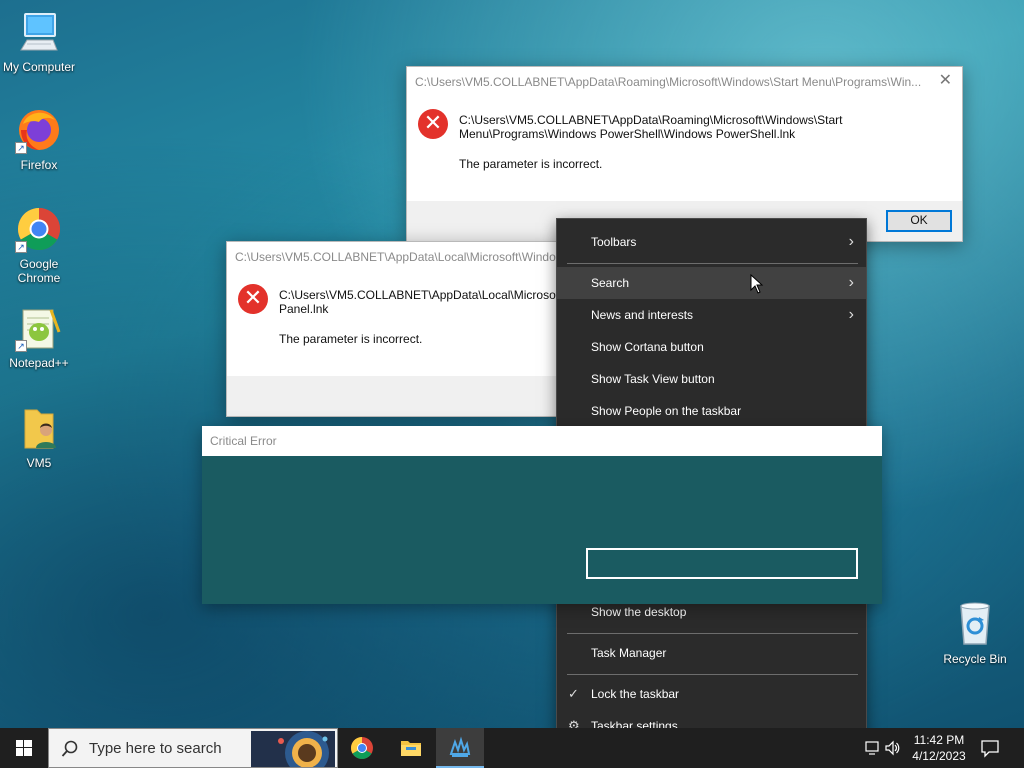 The width and height of the screenshot is (1024, 768). I want to click on menu-item-search: Search ›, so click(711, 283).